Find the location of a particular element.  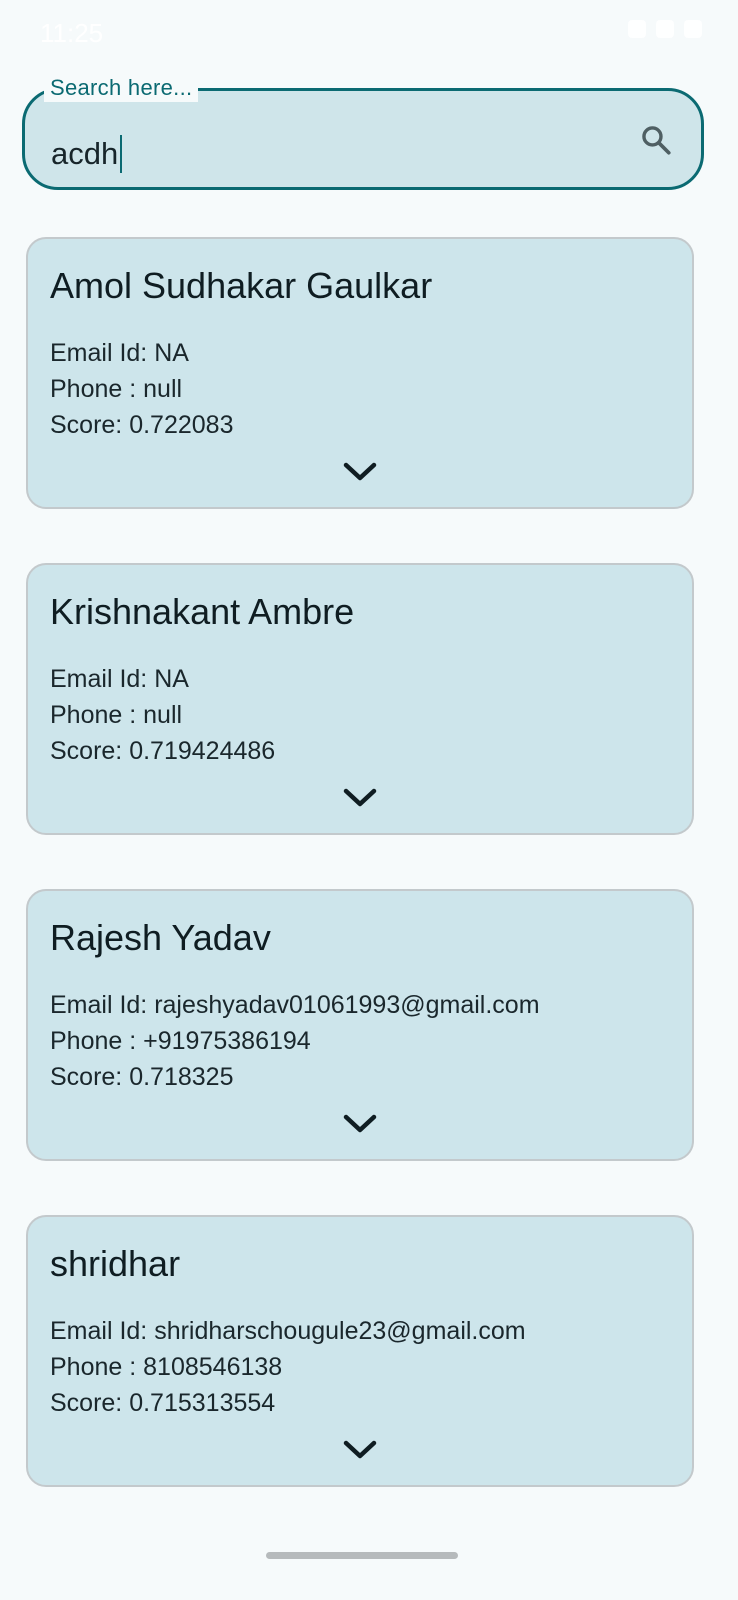

search-input: acdh is located at coordinates (363, 139).